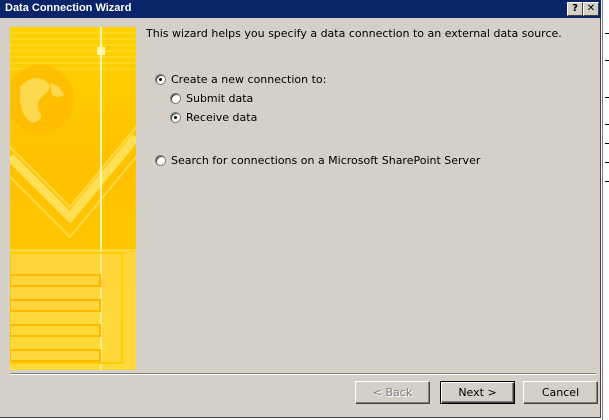 This screenshot has width=609, height=420. What do you see at coordinates (222, 117) in the screenshot?
I see `receive-data-label: Receive data` at bounding box center [222, 117].